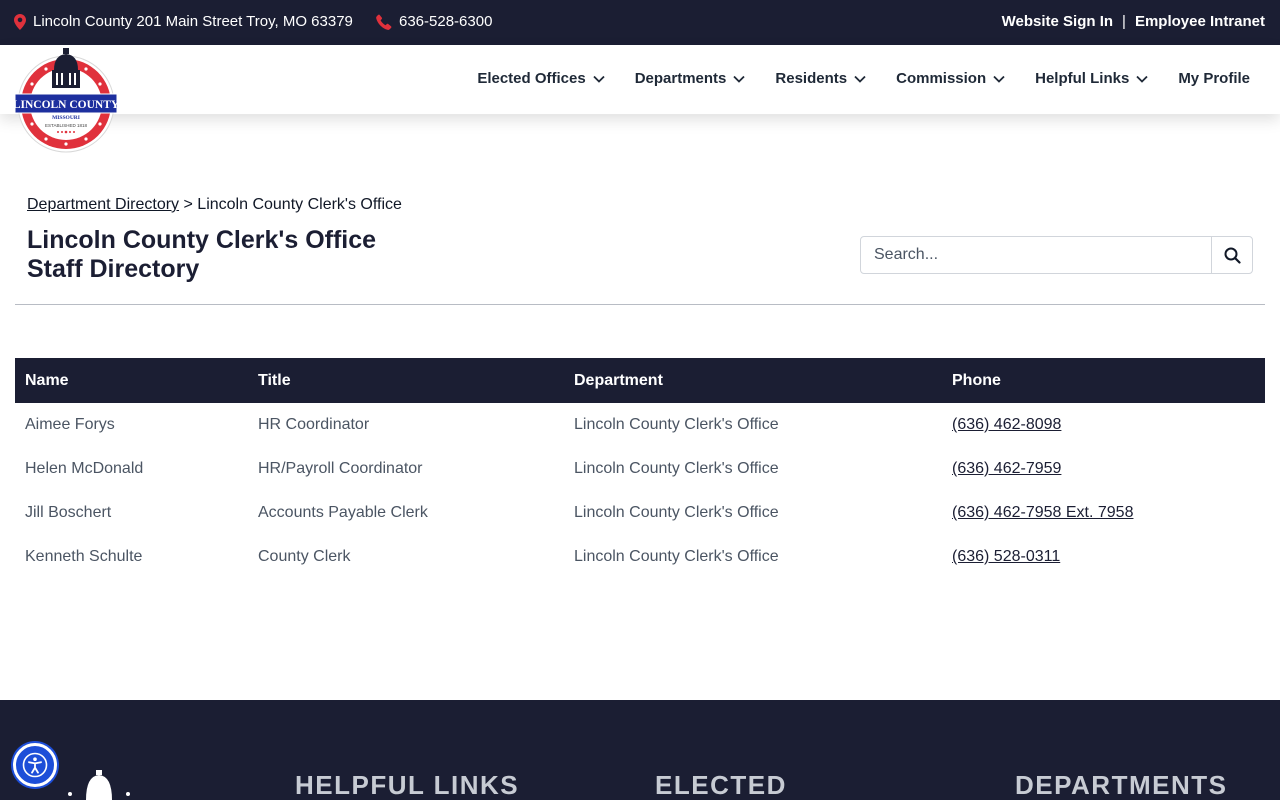  I want to click on logo-county-name: LINCOLN COUNTY, so click(66, 105).